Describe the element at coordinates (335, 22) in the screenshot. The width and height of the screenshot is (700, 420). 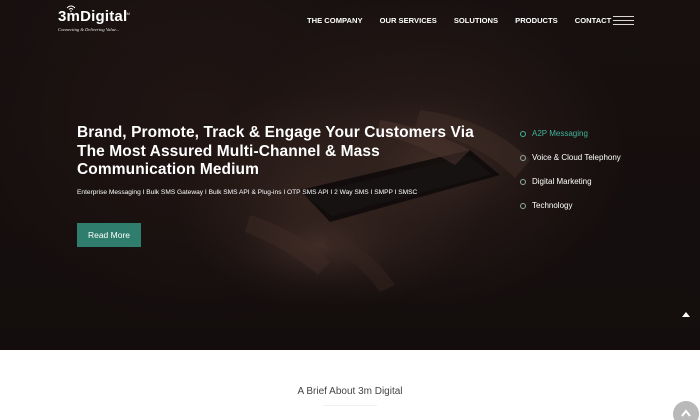
I see `nav-item-the-company: THE COMPANY` at that location.